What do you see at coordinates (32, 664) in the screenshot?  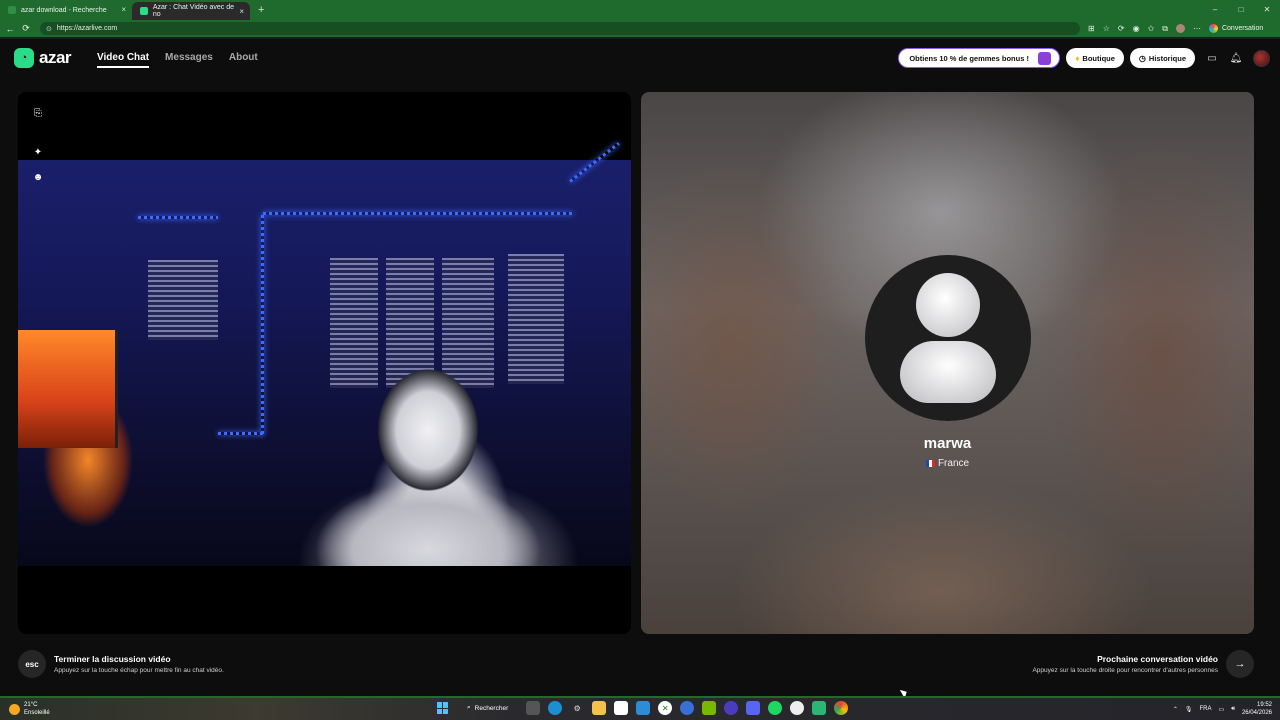 I see `esc-button: esc` at bounding box center [32, 664].